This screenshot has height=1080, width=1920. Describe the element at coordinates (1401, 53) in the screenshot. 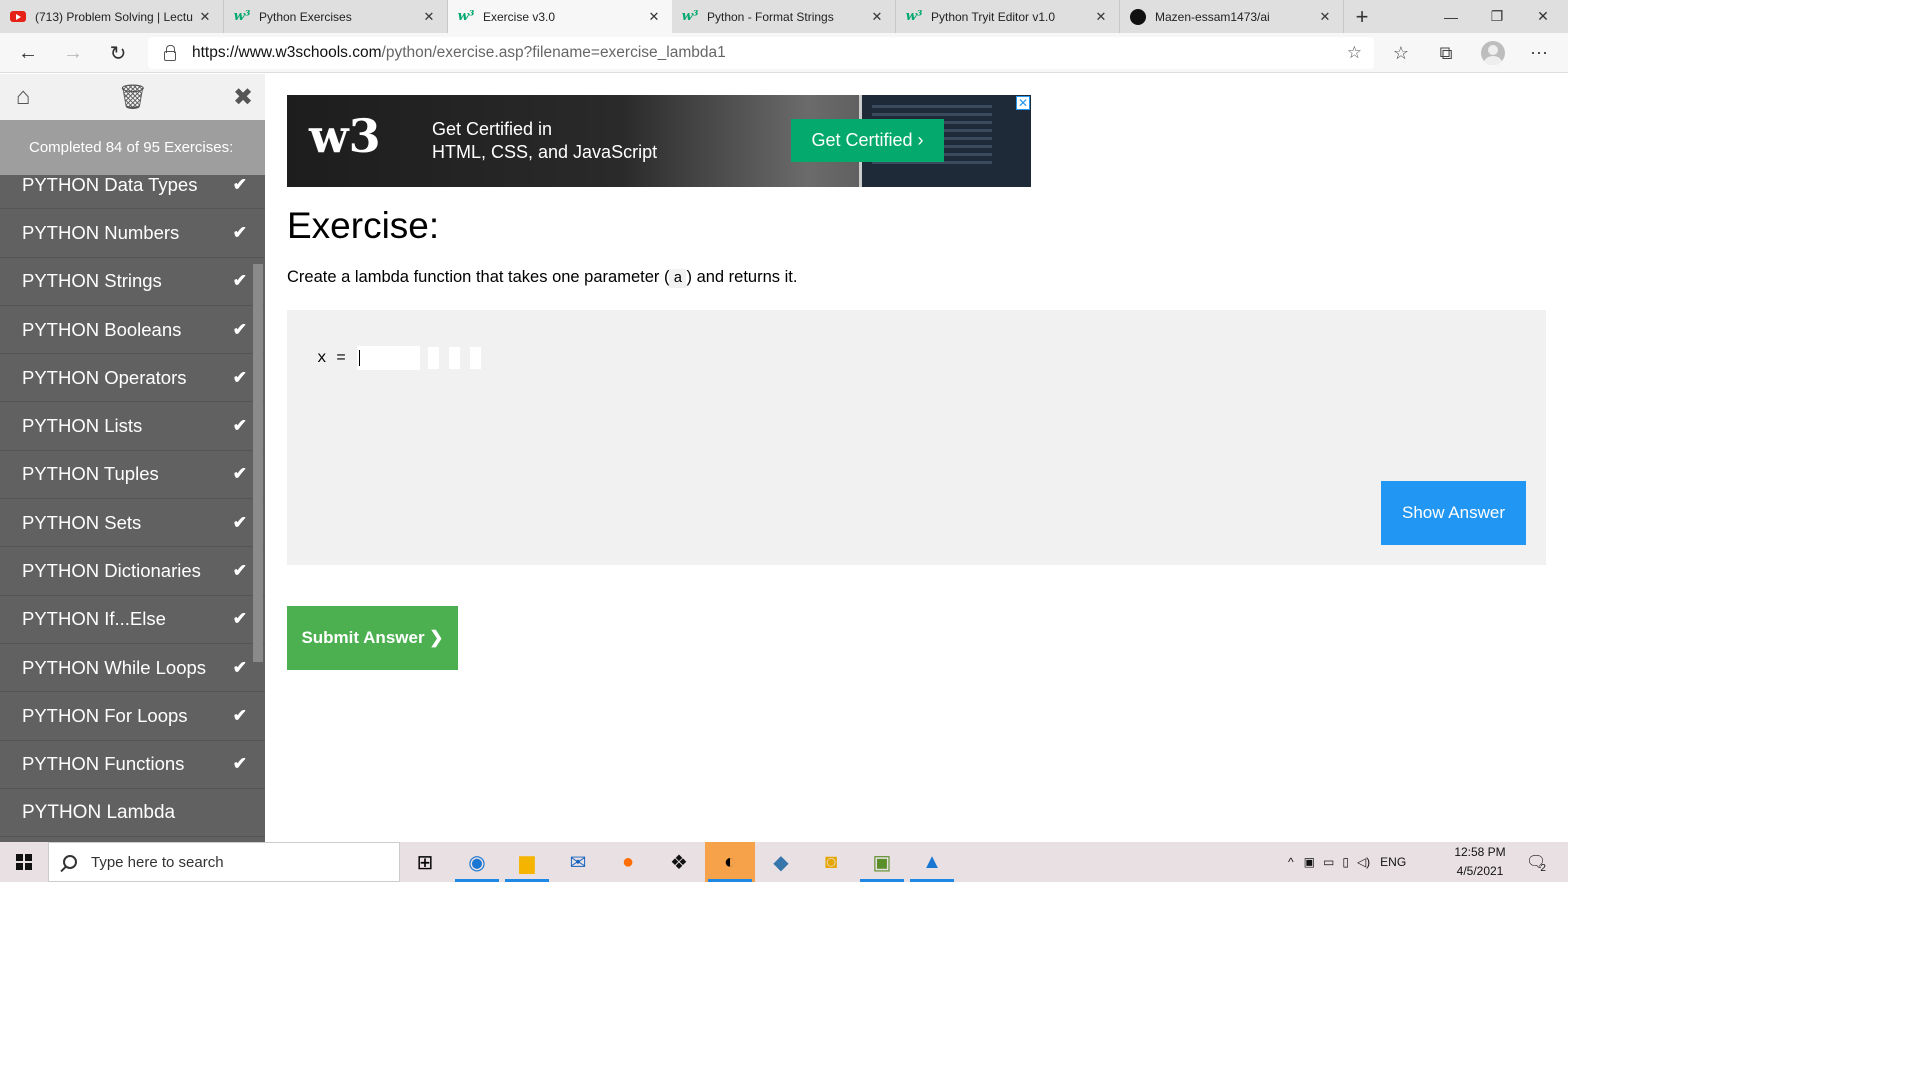

I see `favorites-icon: ☆` at that location.